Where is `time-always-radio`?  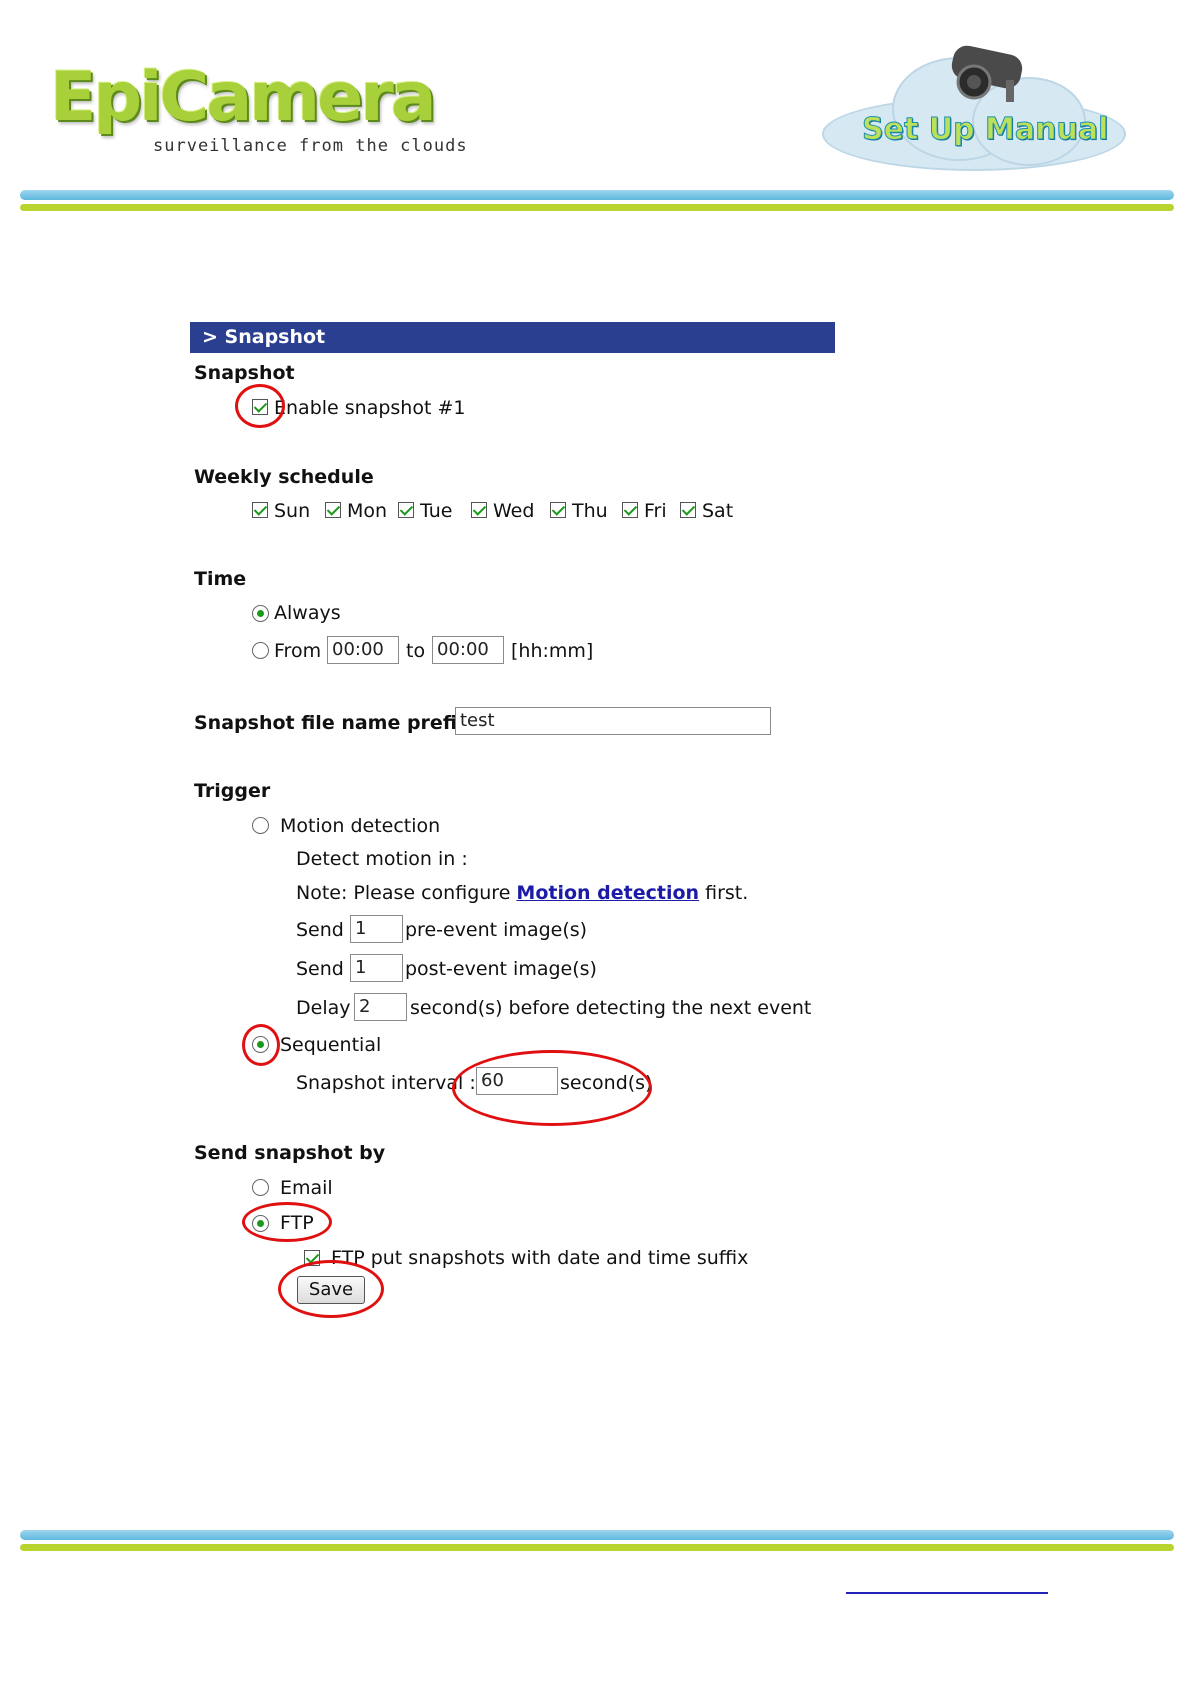 time-always-radio is located at coordinates (260, 613).